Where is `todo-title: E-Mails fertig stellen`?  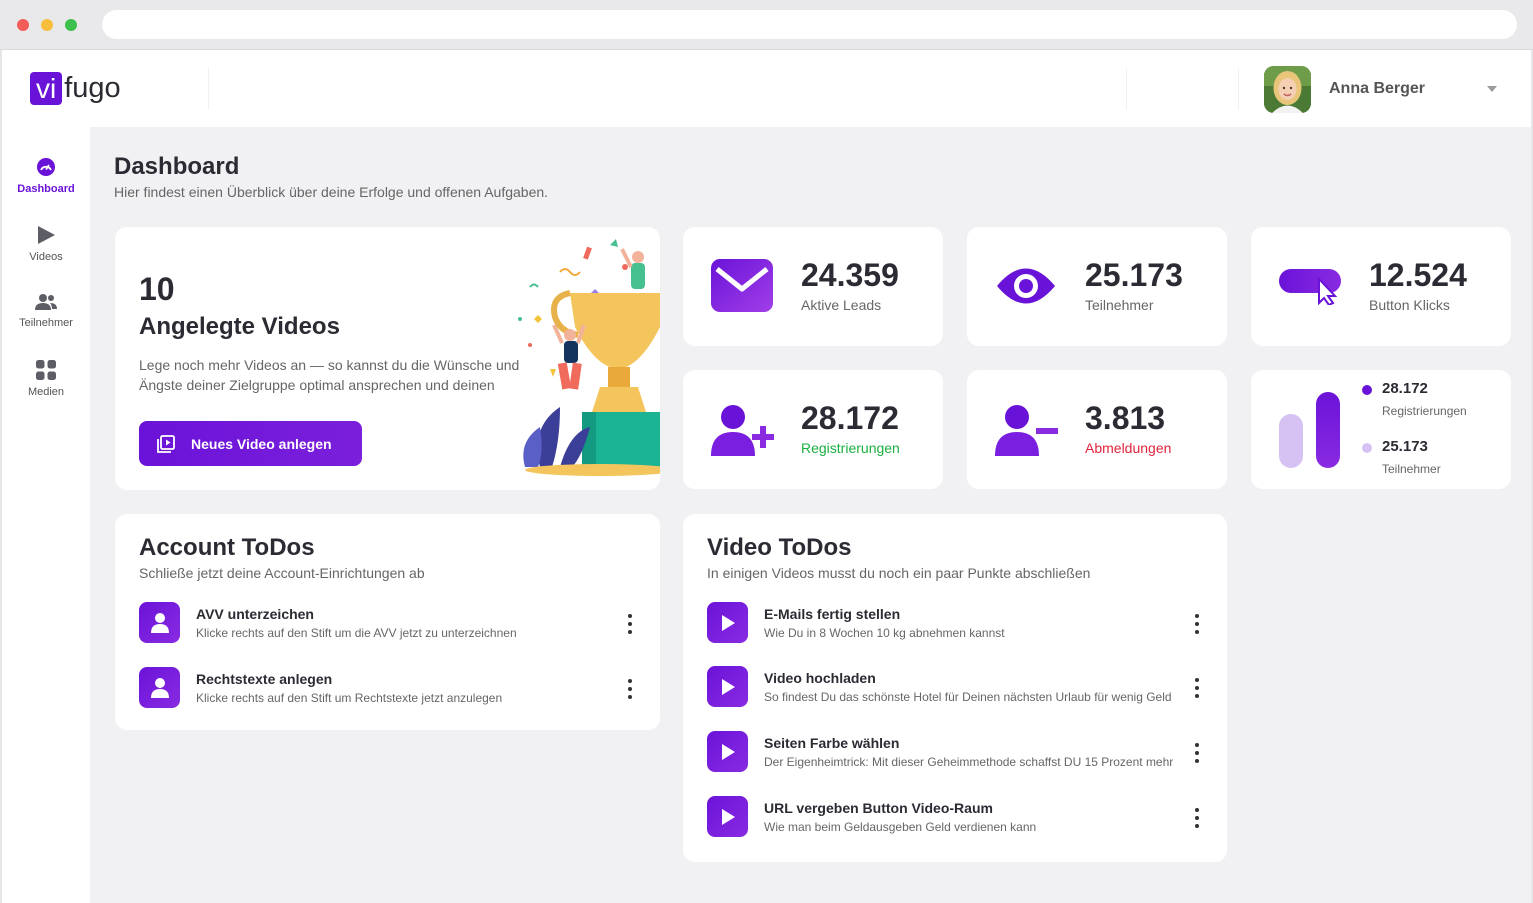 todo-title: E-Mails fertig stellen is located at coordinates (832, 614).